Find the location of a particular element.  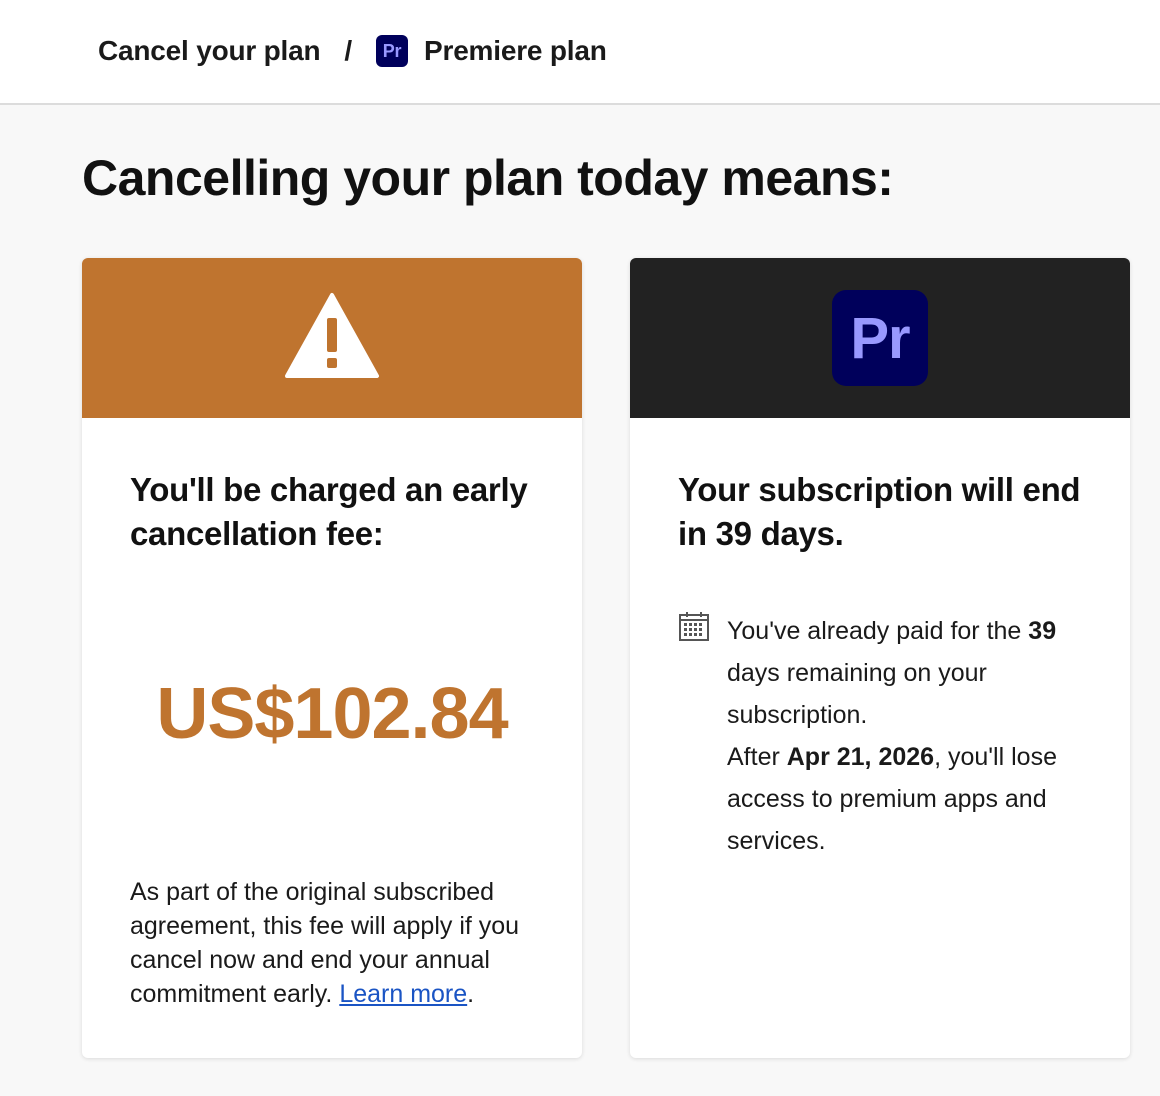

fee-amount: US$102.84 is located at coordinates (332, 714).